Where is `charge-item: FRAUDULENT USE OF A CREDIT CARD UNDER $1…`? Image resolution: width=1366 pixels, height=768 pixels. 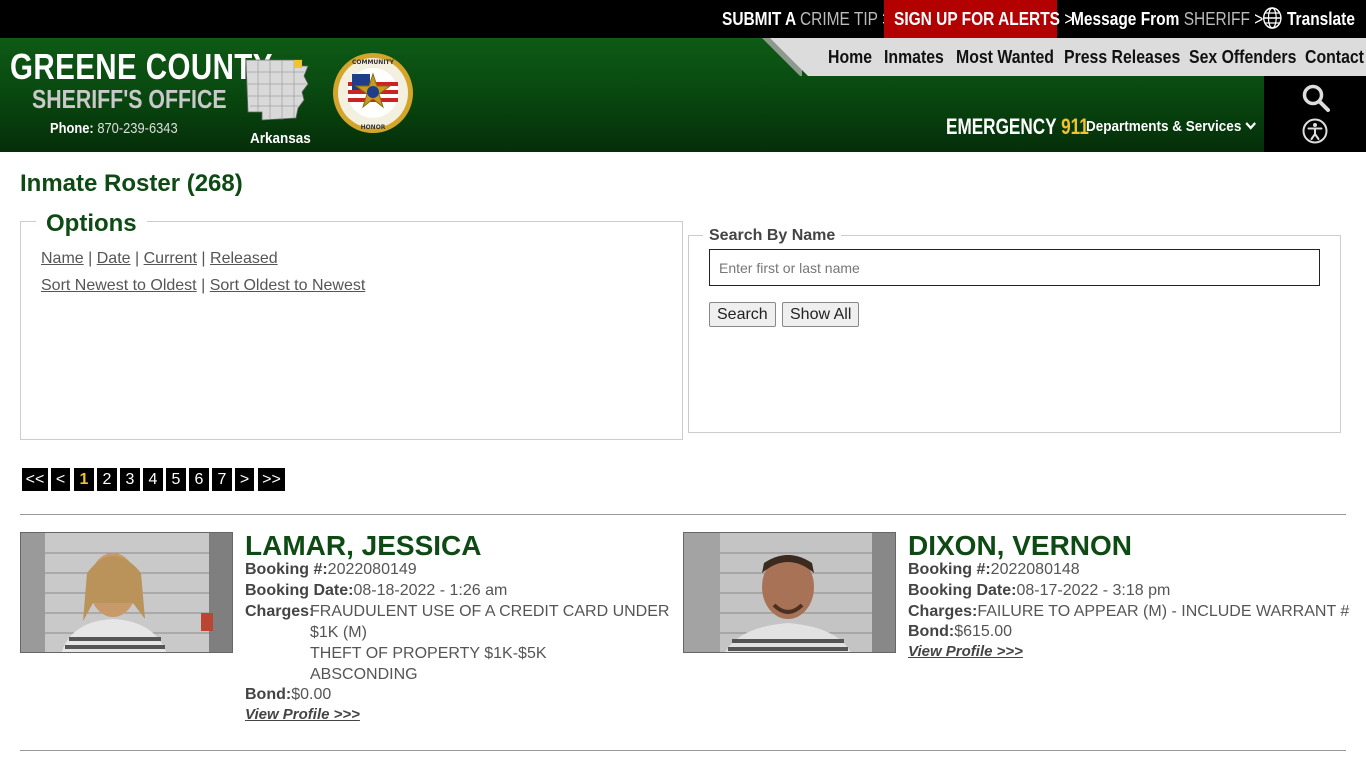
charge-item: FRAUDULENT USE OF A CREDIT CARD UNDER $1… is located at coordinates (490, 622).